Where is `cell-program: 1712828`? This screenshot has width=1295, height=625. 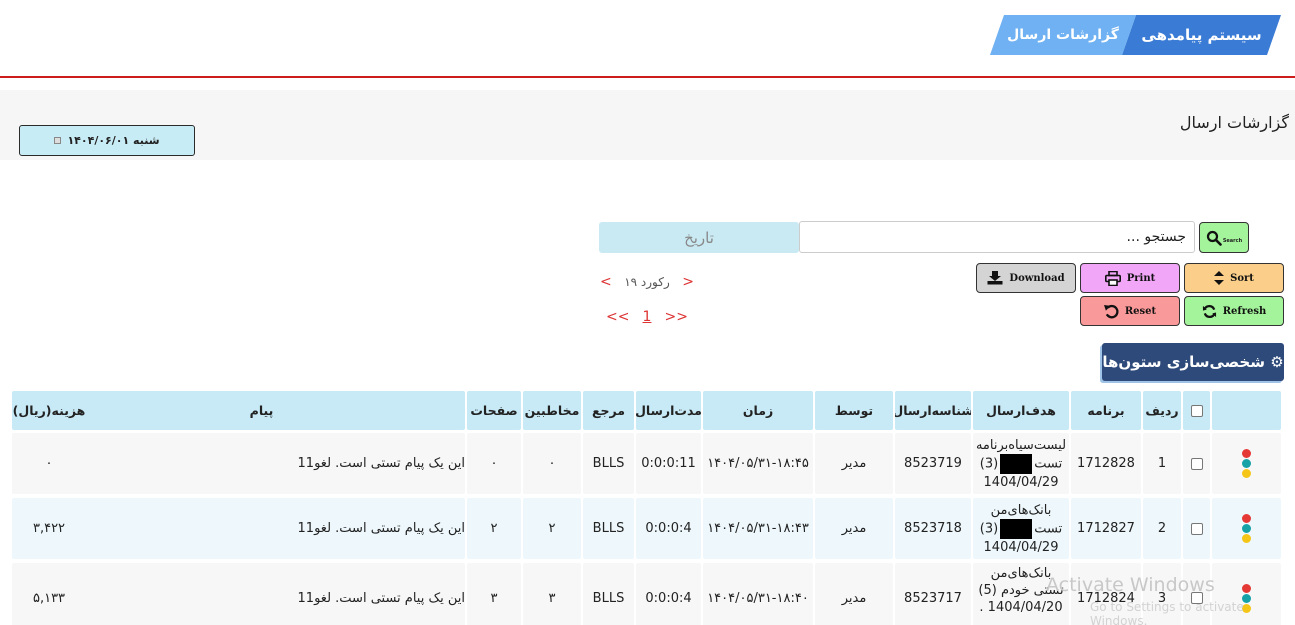
cell-program: 1712828 is located at coordinates (1106, 463).